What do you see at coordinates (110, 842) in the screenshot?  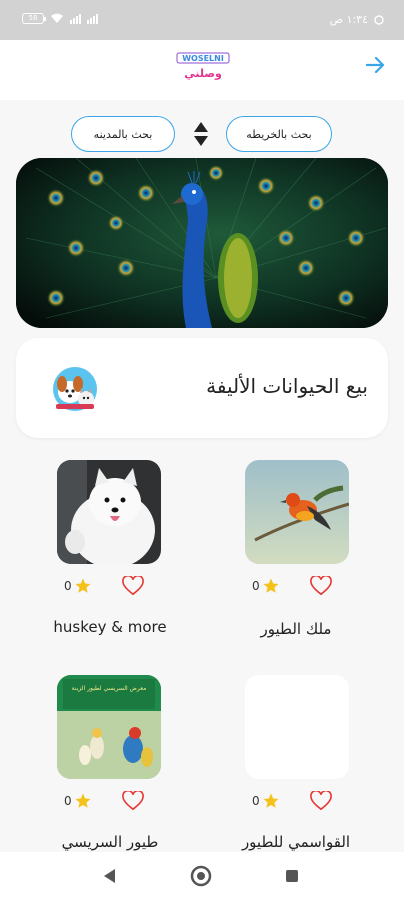 I see `store-name: طيور السريسي` at bounding box center [110, 842].